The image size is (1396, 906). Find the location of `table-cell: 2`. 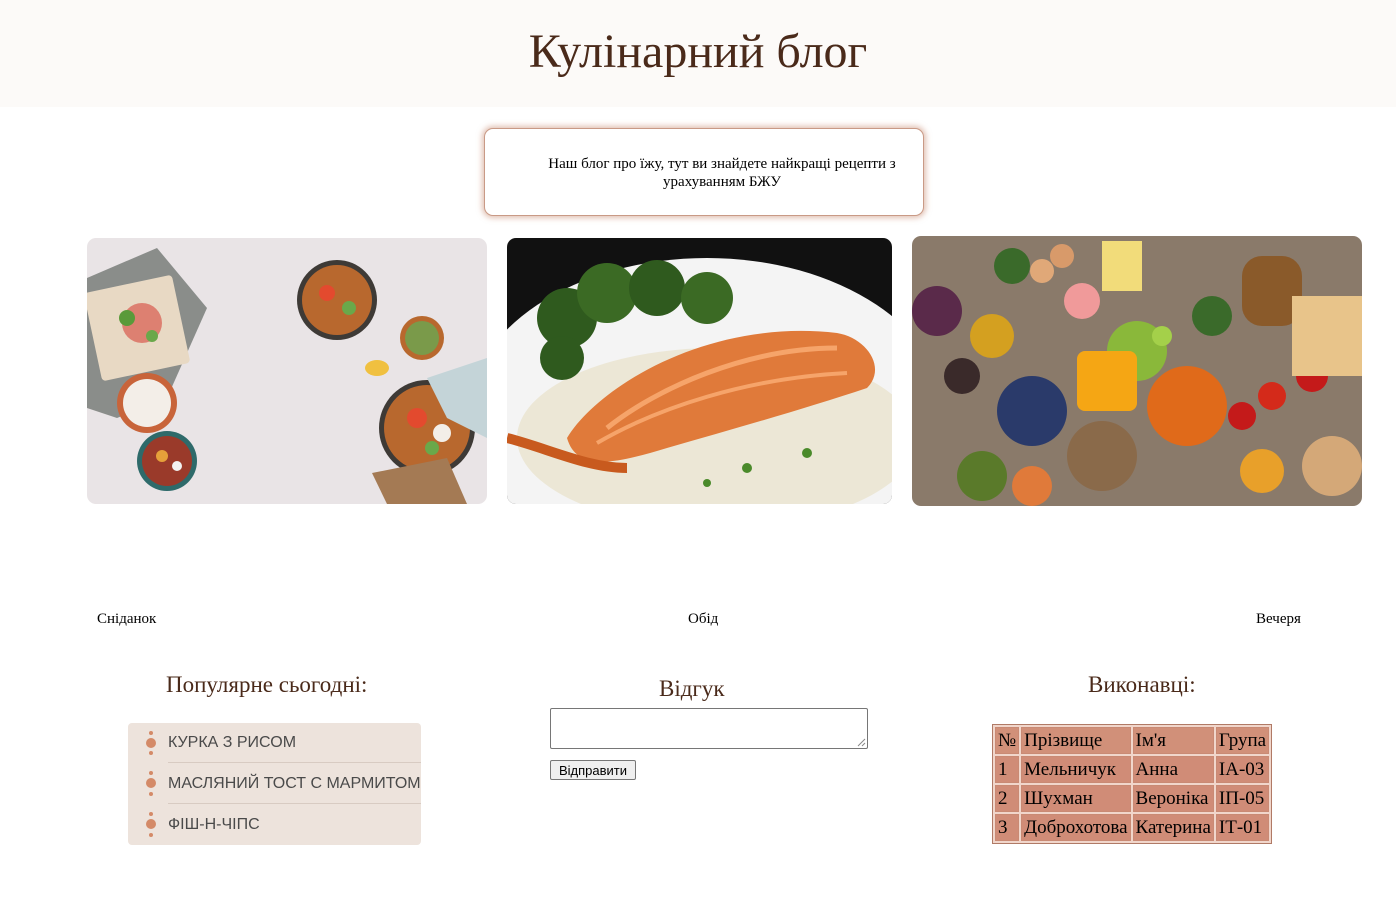

table-cell: 2 is located at coordinates (1007, 798).